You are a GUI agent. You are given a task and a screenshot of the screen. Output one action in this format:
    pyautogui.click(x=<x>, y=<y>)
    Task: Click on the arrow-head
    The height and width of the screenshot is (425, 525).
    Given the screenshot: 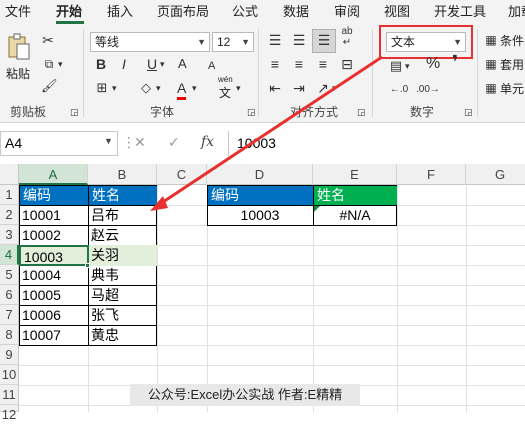 What is the action you would take?
    pyautogui.click(x=159, y=203)
    